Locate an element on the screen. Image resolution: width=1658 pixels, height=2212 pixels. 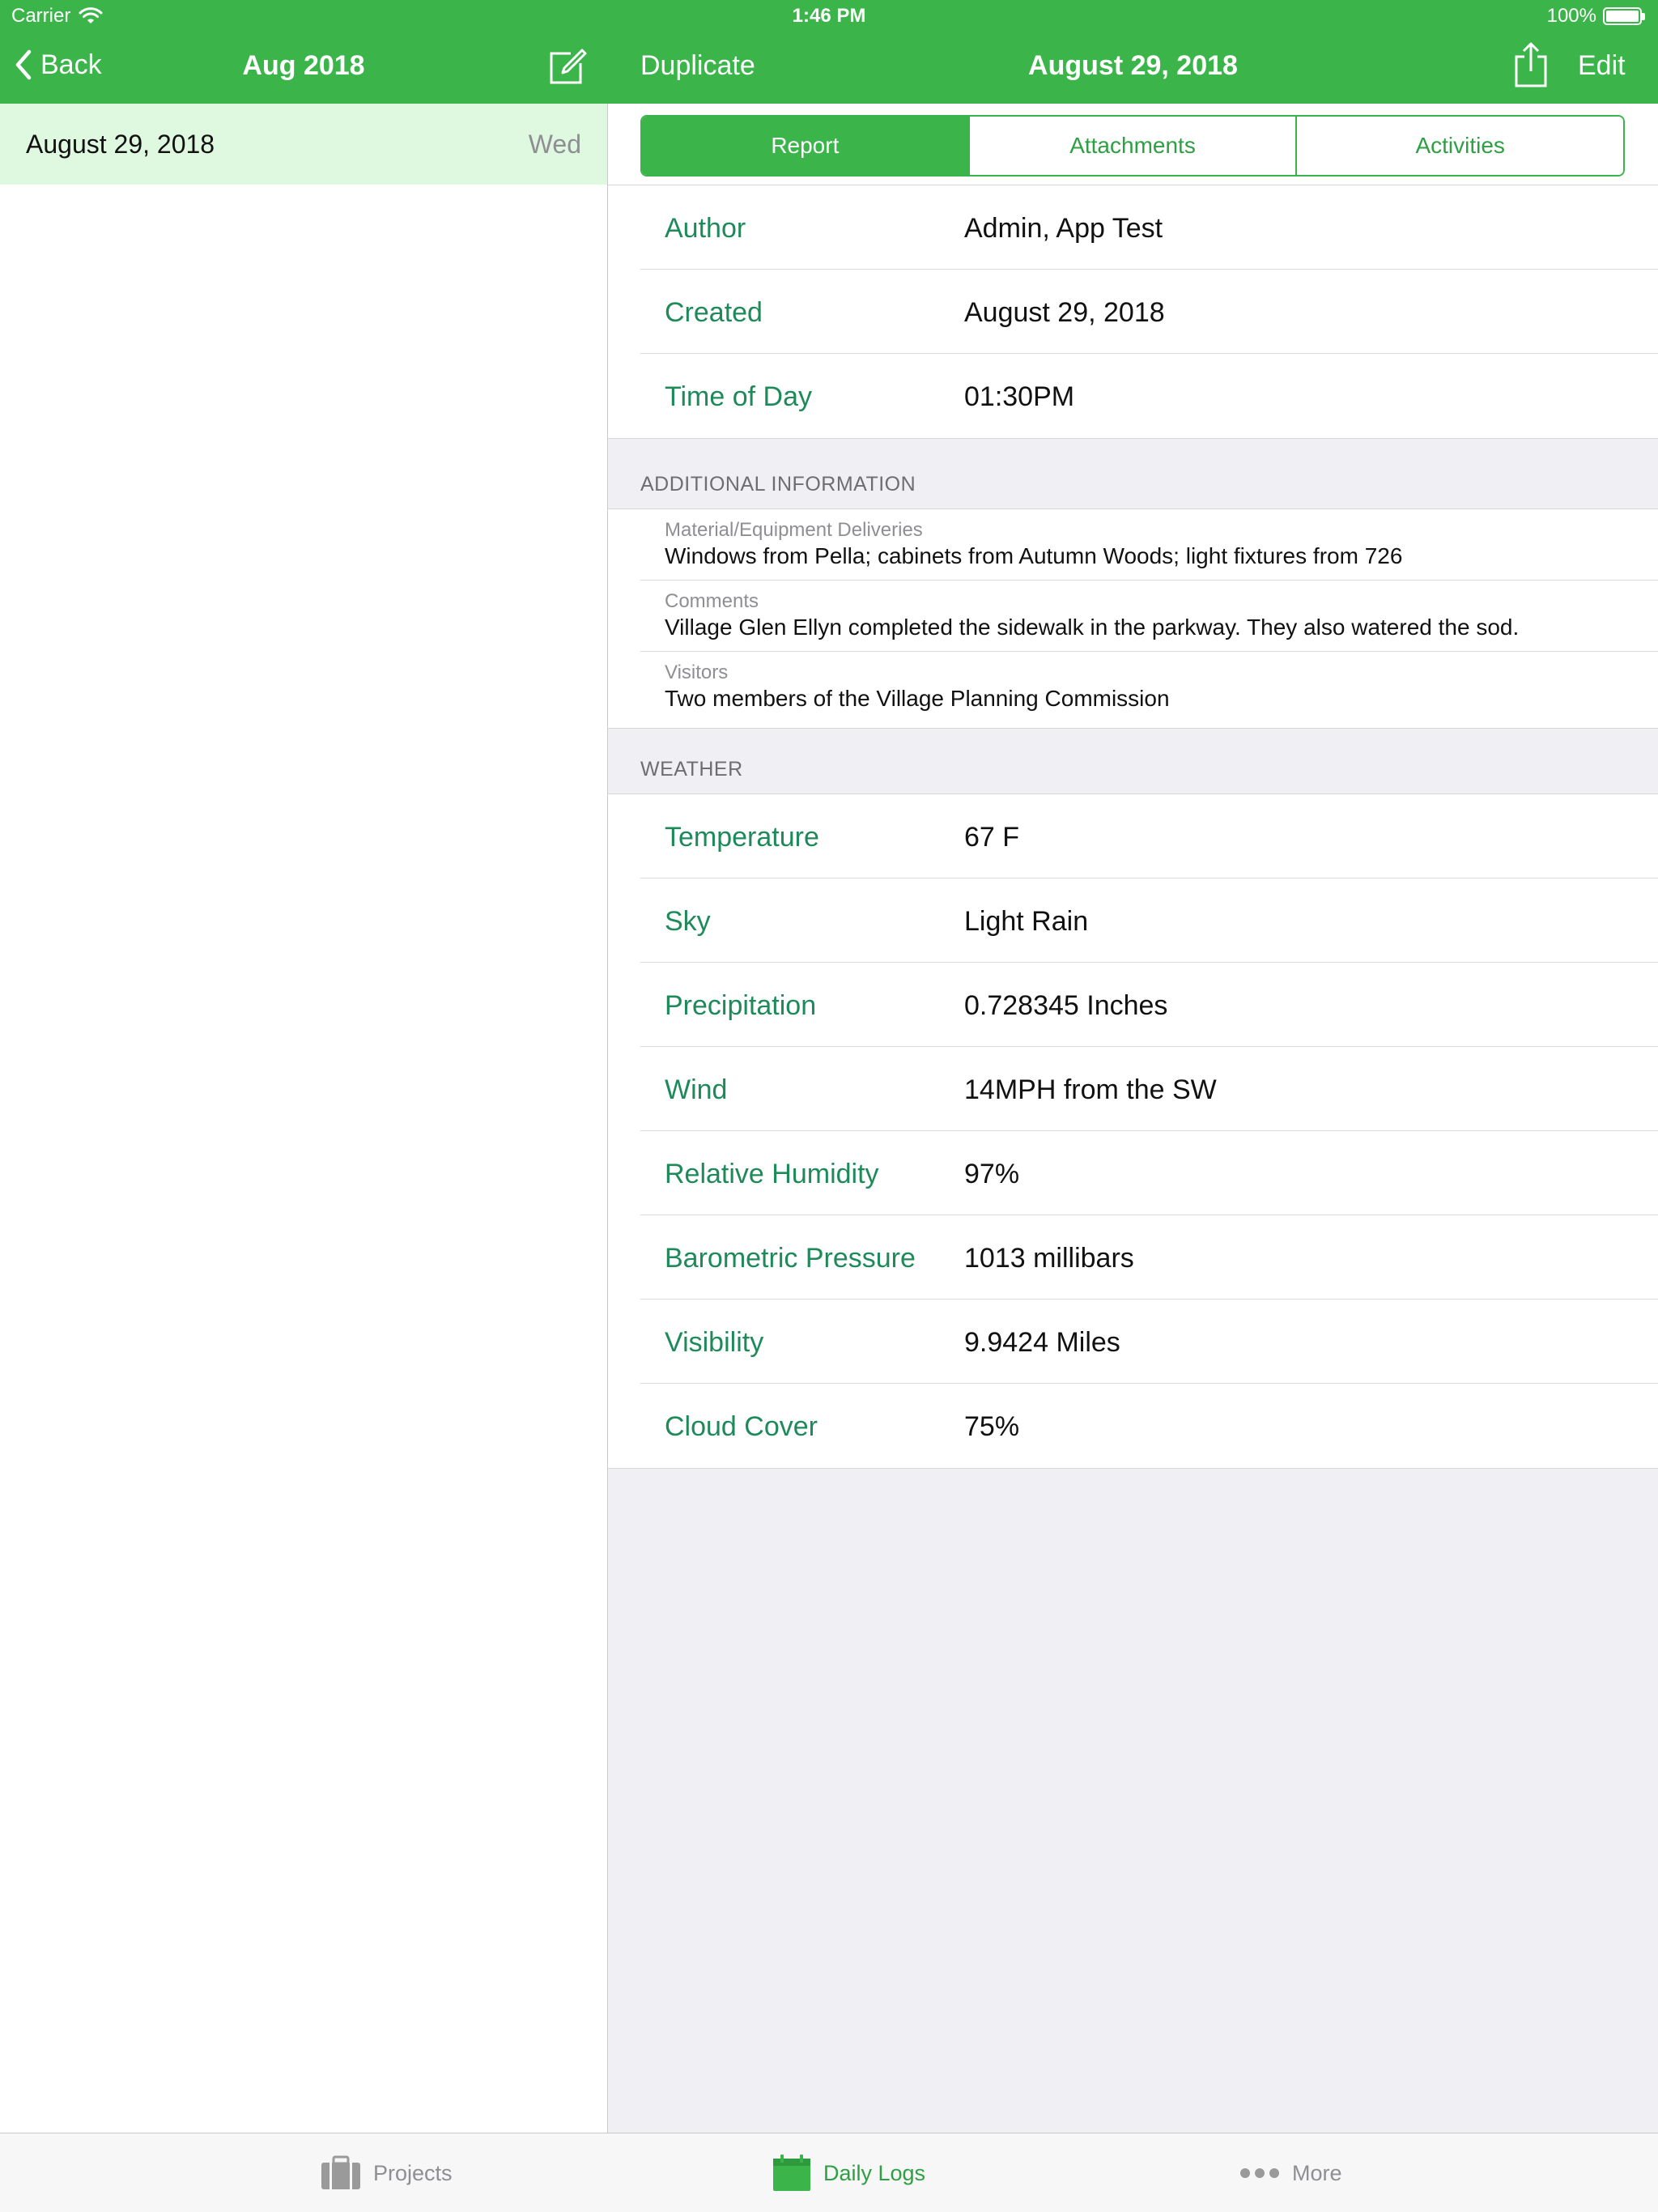
field-value: Admin, App Test is located at coordinates (1063, 229).